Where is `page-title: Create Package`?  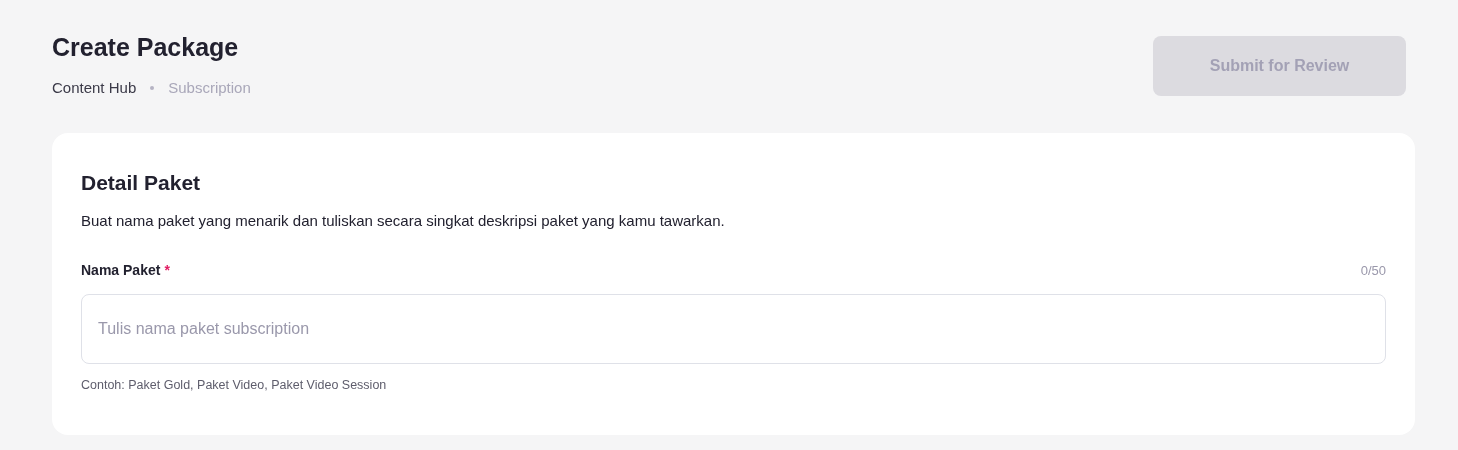
page-title: Create Package is located at coordinates (146, 47).